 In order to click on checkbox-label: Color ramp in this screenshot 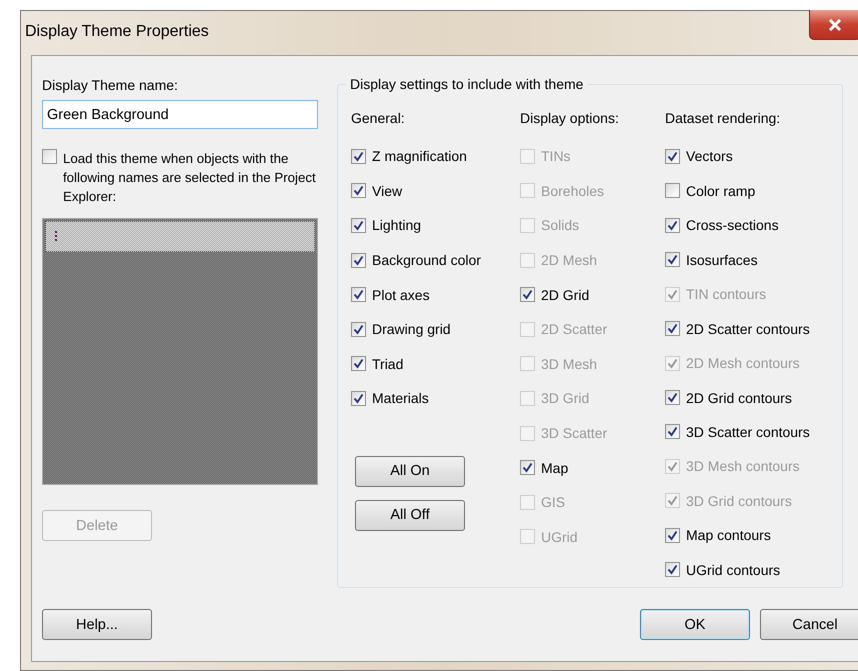, I will do `click(721, 190)`.